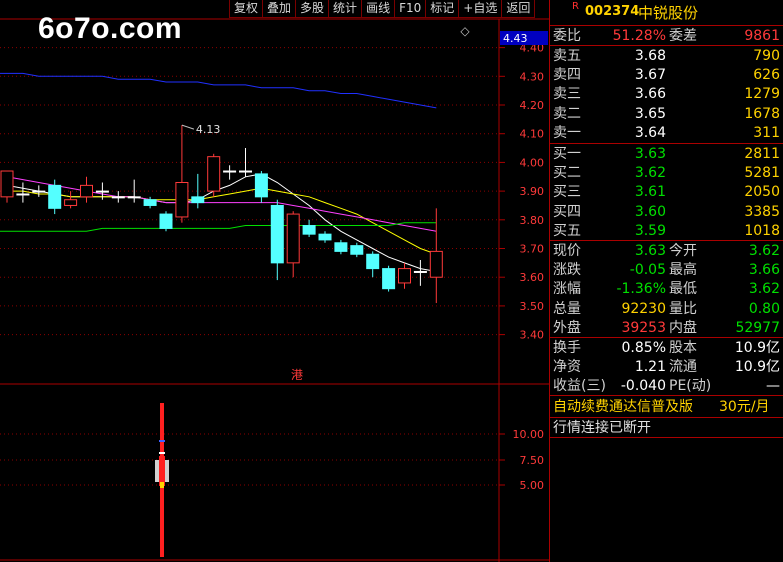  I want to click on back-button: 返回, so click(518, 9).